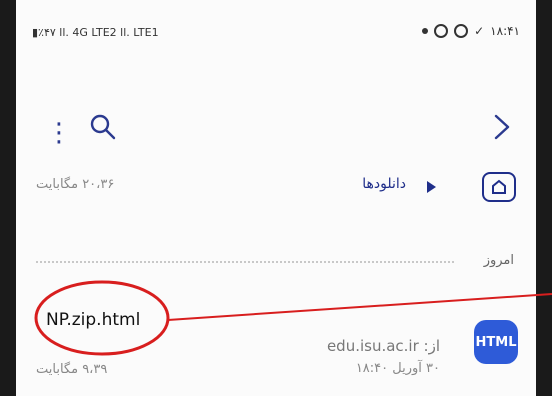 The image size is (552, 396). Describe the element at coordinates (479, 31) in the screenshot. I see `download-done-icon: ✓` at that location.